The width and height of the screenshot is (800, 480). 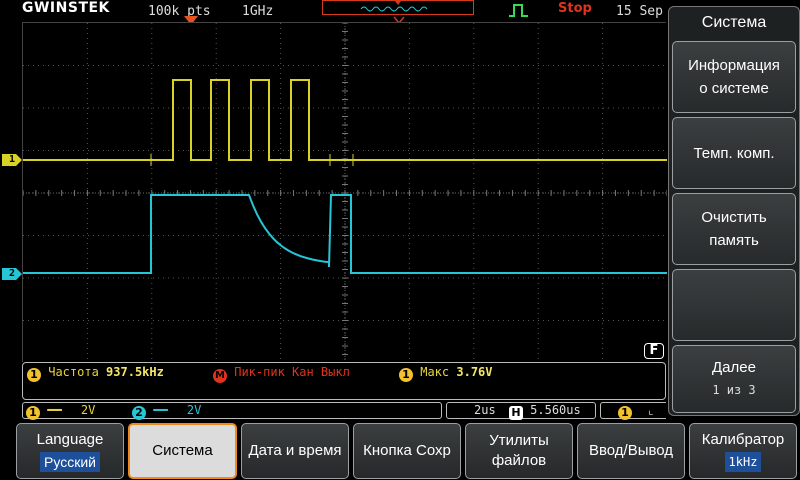 I want to click on page-indicator: 1 из 3, so click(x=734, y=390).